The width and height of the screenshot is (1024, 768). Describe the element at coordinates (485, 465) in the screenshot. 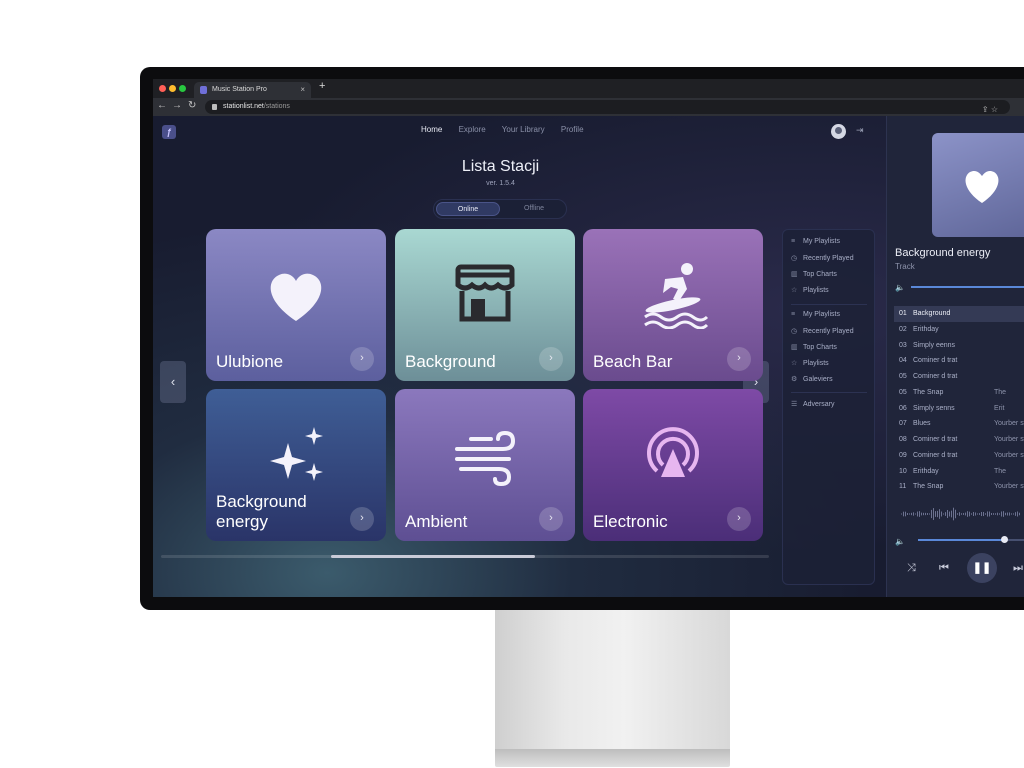

I see `station-card-ambient: Ambient ›` at that location.